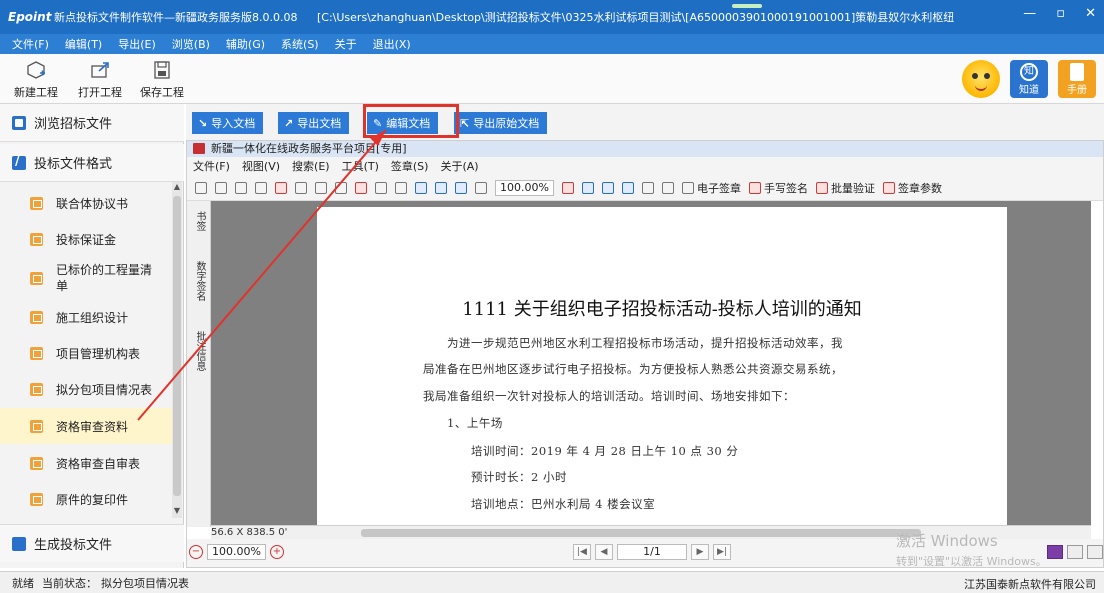 The image size is (1104, 593). I want to click on list-item: 项目管理机构表, so click(86, 353).